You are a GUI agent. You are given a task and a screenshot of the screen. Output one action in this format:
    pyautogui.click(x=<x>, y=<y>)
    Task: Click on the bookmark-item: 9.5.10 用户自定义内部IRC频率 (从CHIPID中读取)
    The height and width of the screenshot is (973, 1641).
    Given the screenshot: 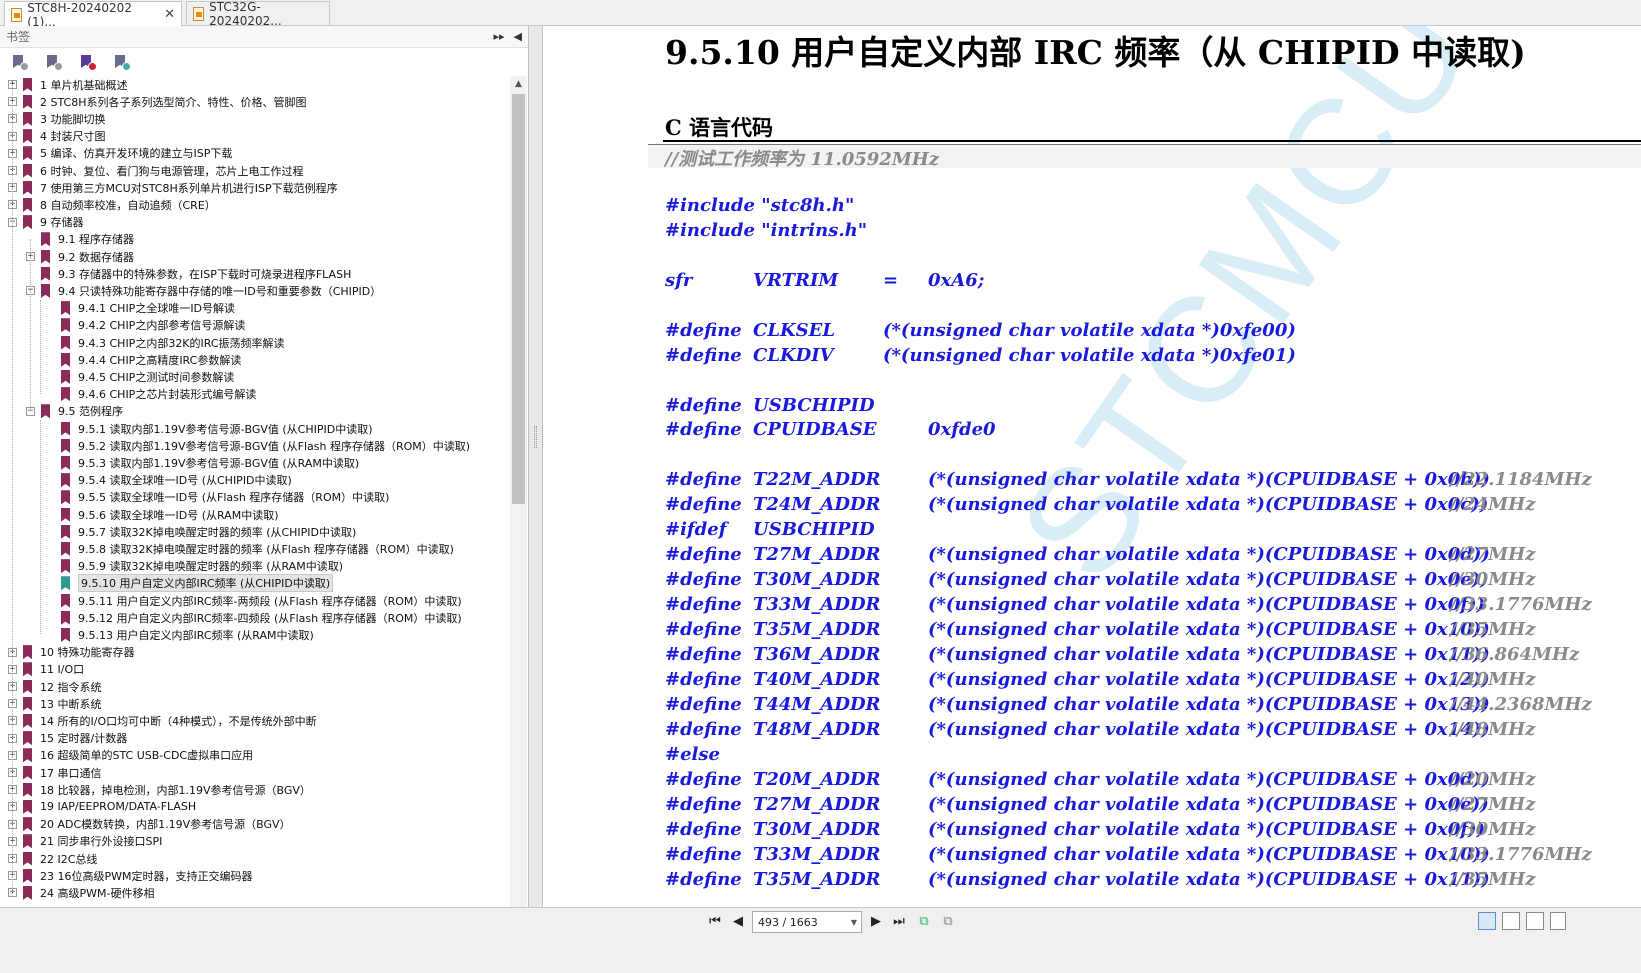 What is the action you would take?
    pyautogui.click(x=190, y=583)
    